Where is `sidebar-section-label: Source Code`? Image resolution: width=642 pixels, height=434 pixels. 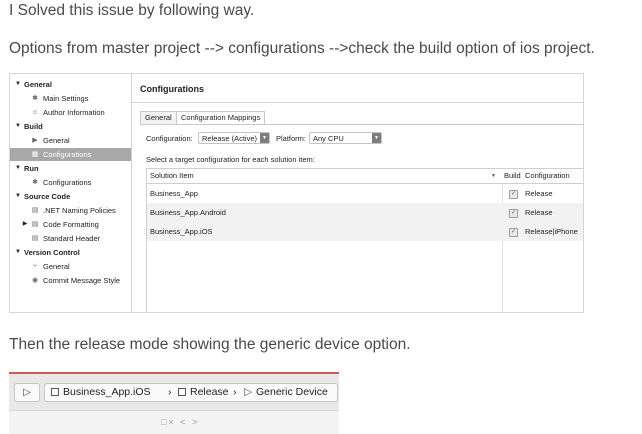
sidebar-section-label: Source Code is located at coordinates (47, 196).